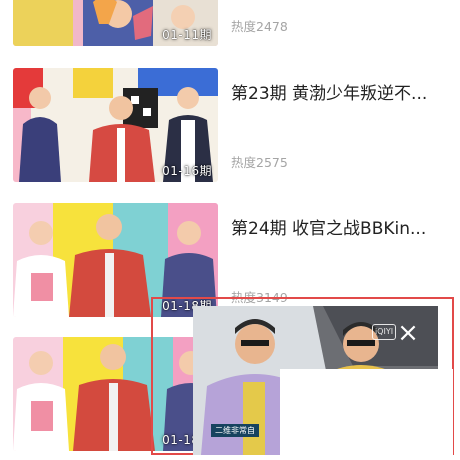 This screenshot has height=460, width=460. What do you see at coordinates (259, 26) in the screenshot?
I see `episode-heat: 热度2478` at bounding box center [259, 26].